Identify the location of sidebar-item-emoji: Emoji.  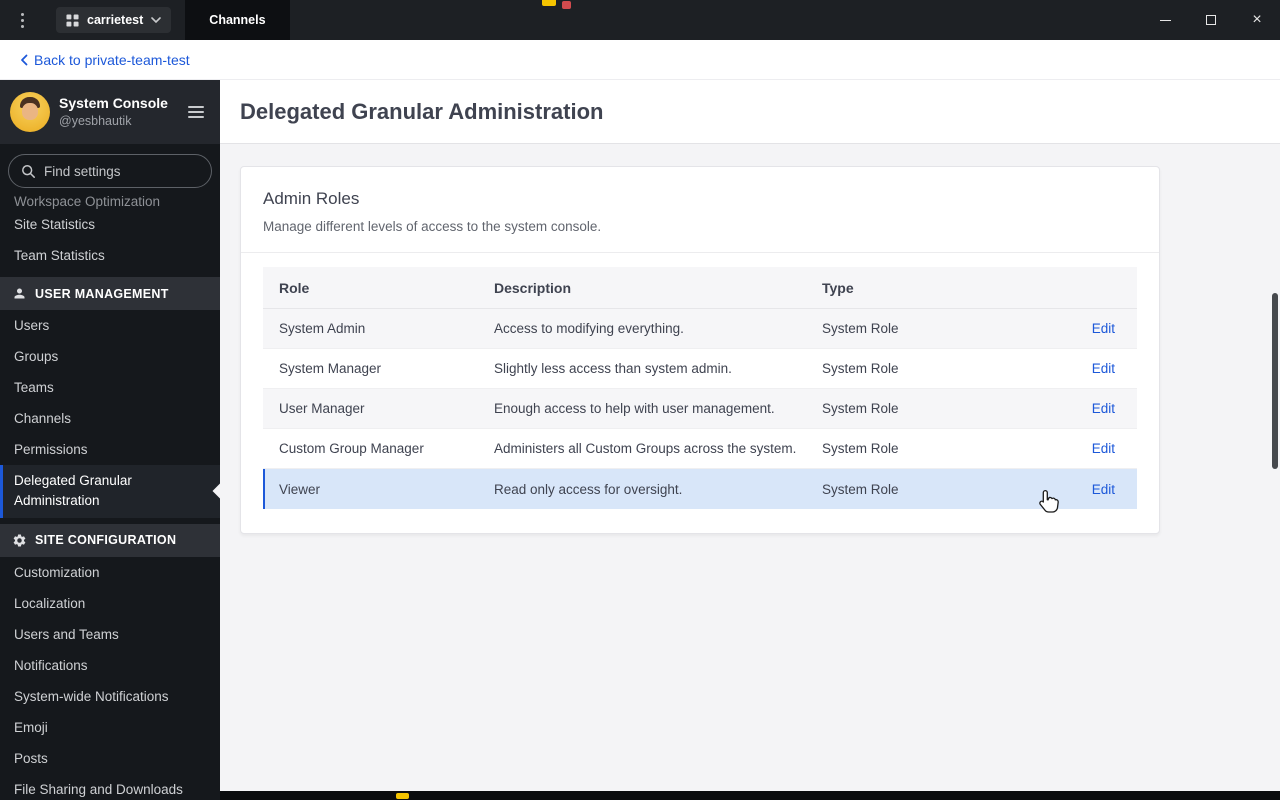
(110, 727).